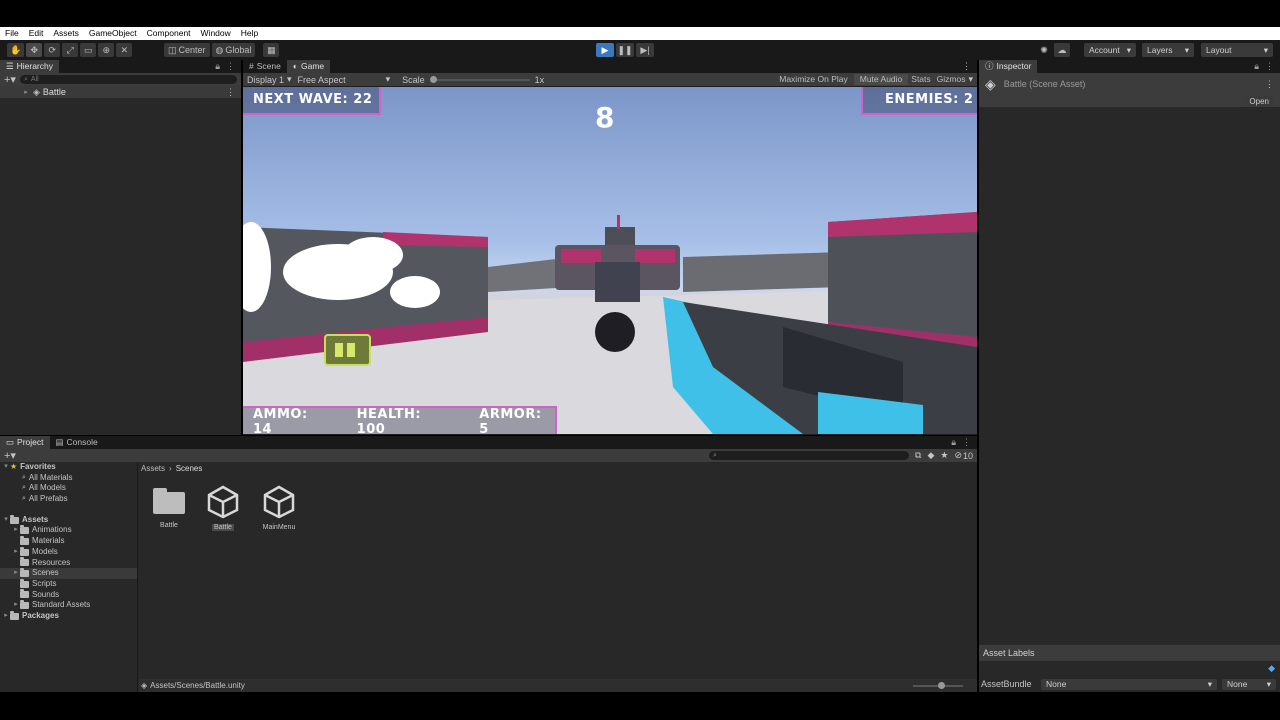 The height and width of the screenshot is (720, 1280). Describe the element at coordinates (66, 33) in the screenshot. I see `menu-assets: Assets` at that location.